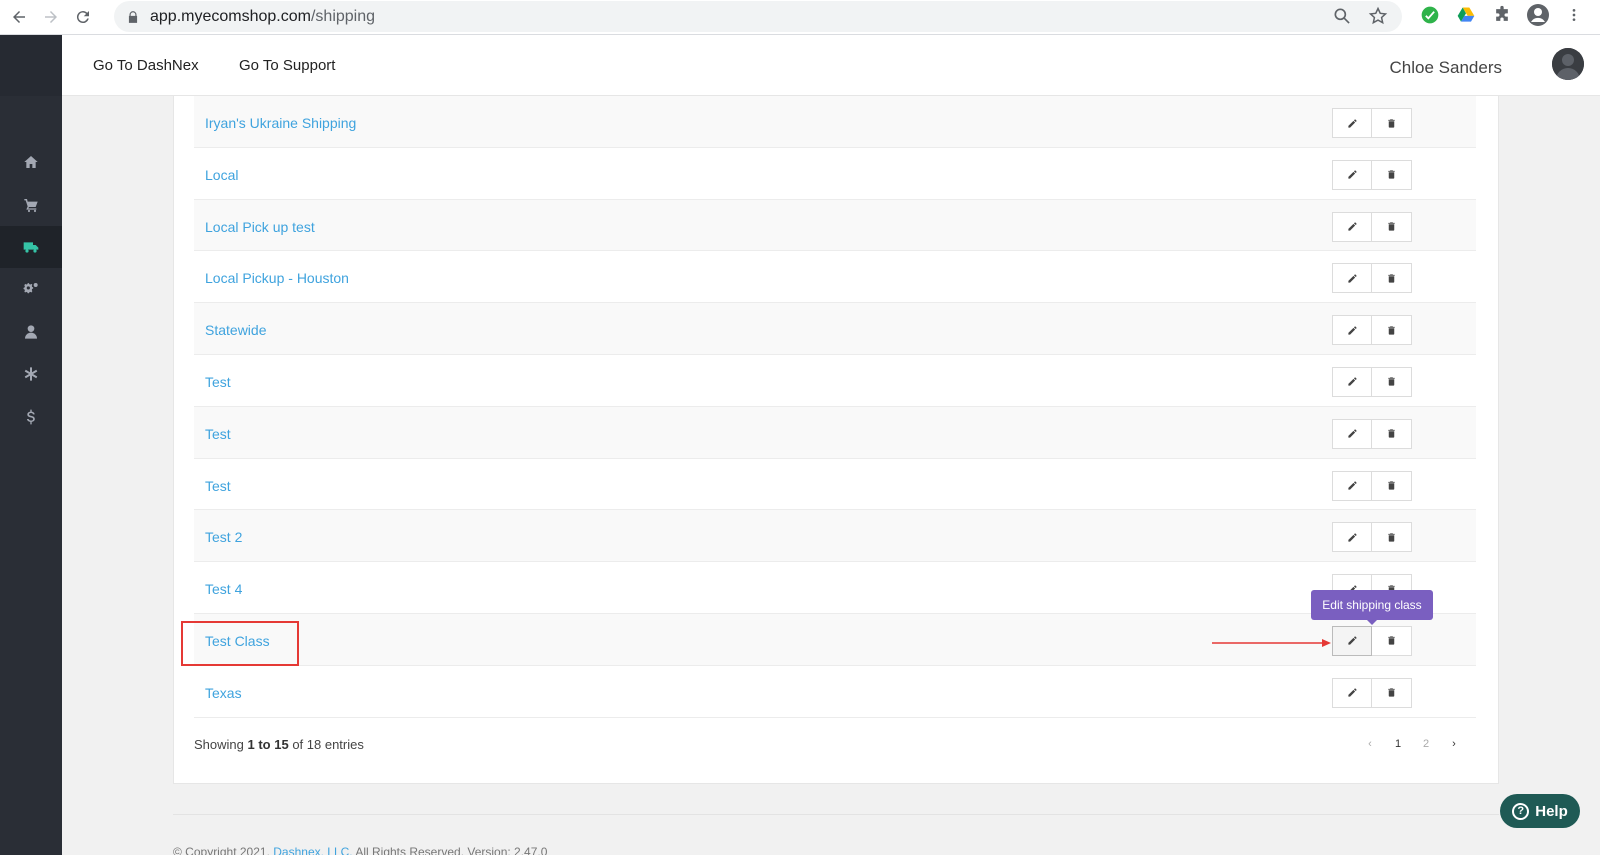 The height and width of the screenshot is (855, 1600). What do you see at coordinates (1426, 744) in the screenshot?
I see `pagination-page-2: 2` at bounding box center [1426, 744].